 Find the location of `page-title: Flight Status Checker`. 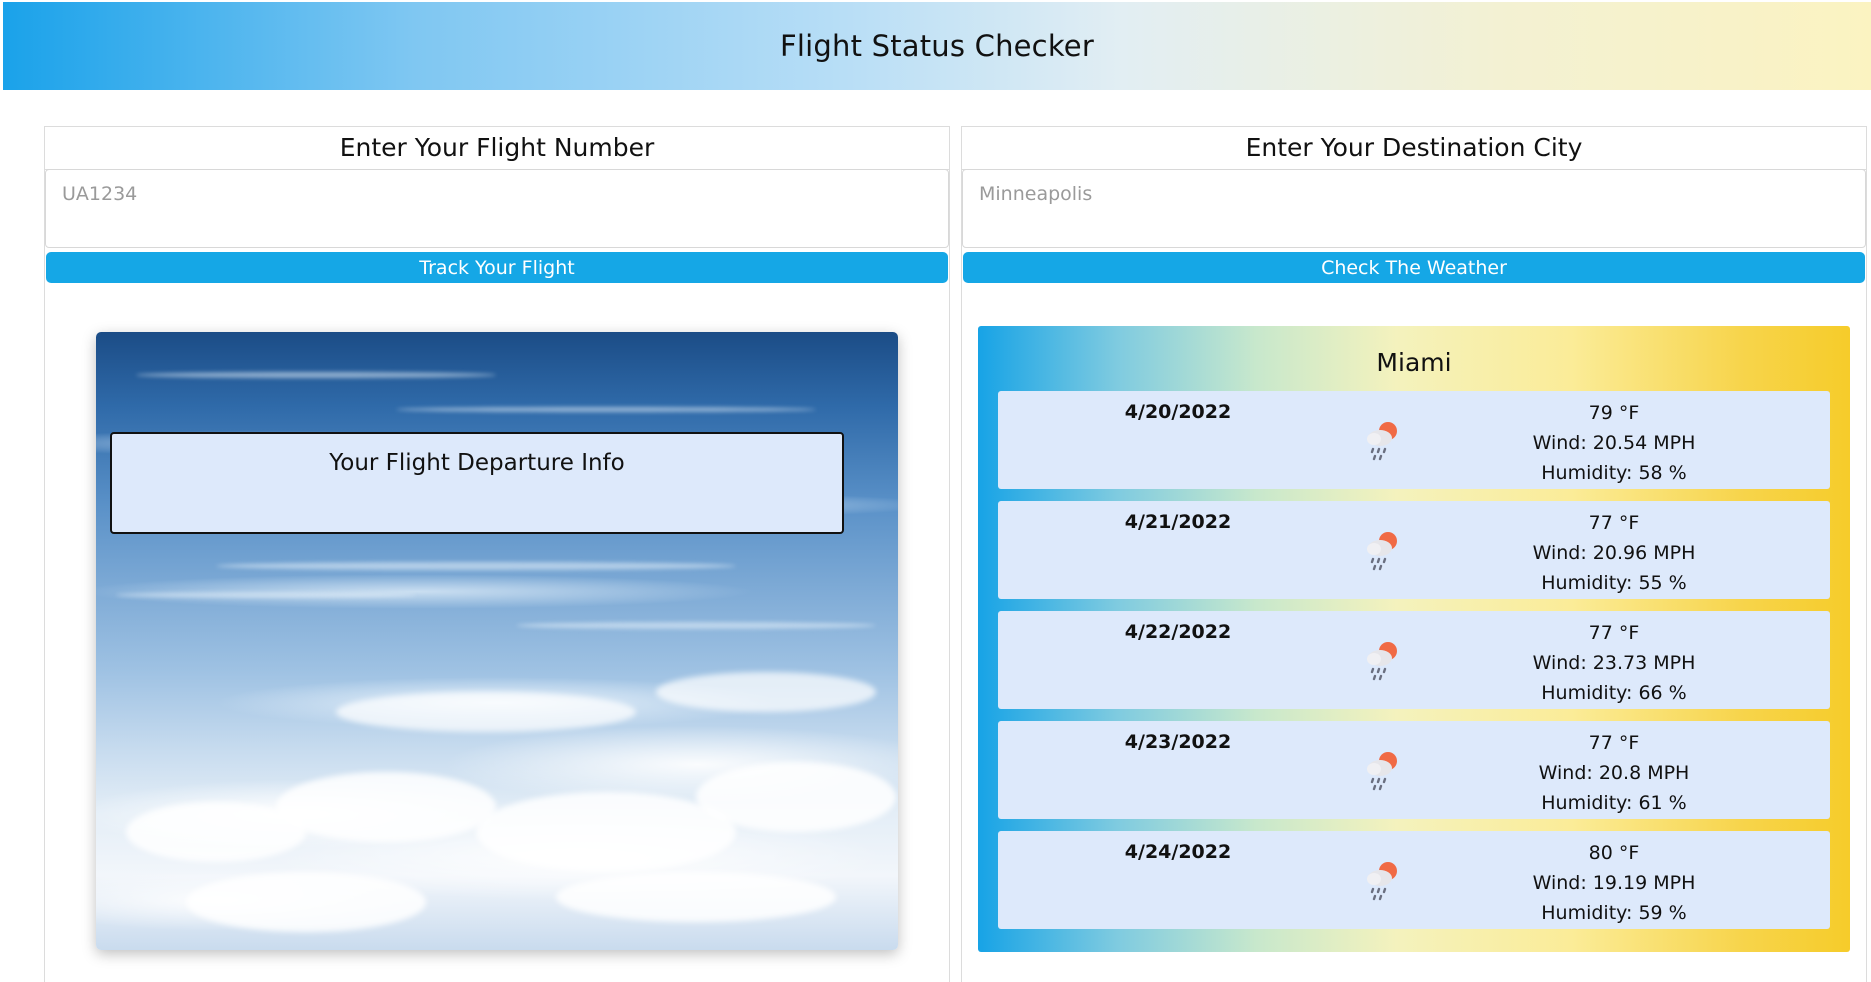

page-title: Flight Status Checker is located at coordinates (937, 46).